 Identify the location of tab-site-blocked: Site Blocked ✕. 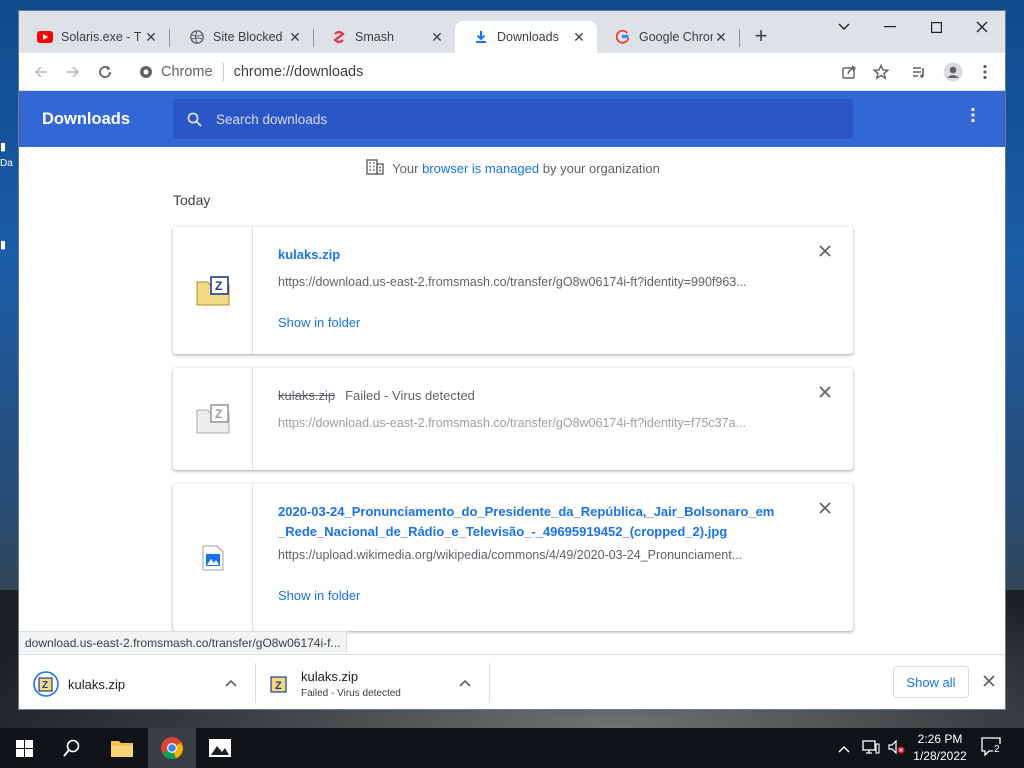
(242, 37).